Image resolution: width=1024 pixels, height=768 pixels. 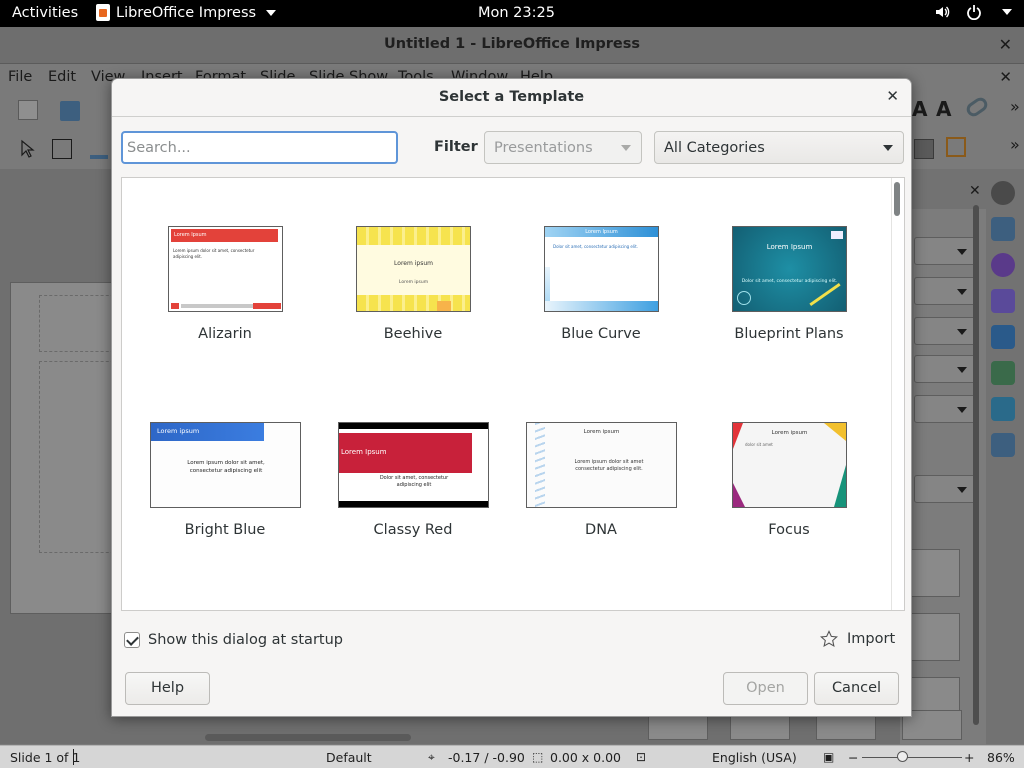 I want to click on zoom-in-icon: +, so click(x=969, y=757).